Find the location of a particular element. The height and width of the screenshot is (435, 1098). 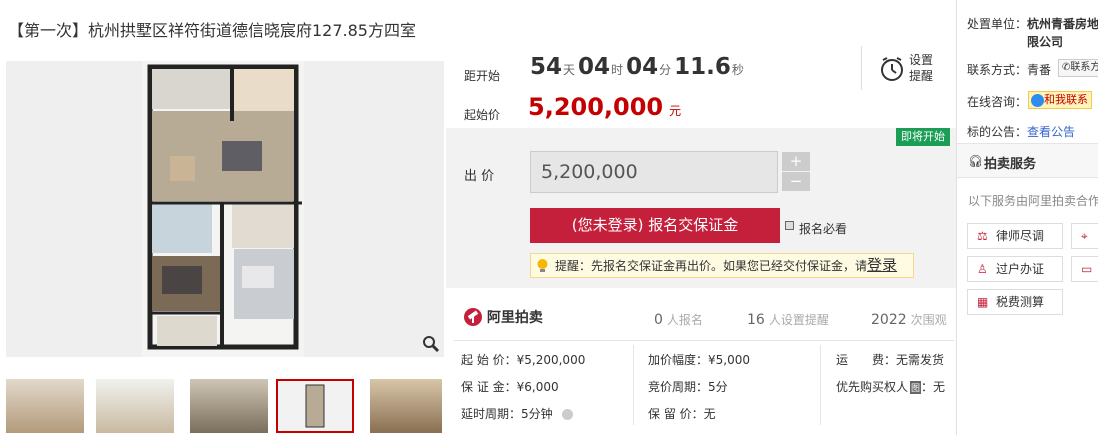

must-read-link: 报名必看 is located at coordinates (823, 228).